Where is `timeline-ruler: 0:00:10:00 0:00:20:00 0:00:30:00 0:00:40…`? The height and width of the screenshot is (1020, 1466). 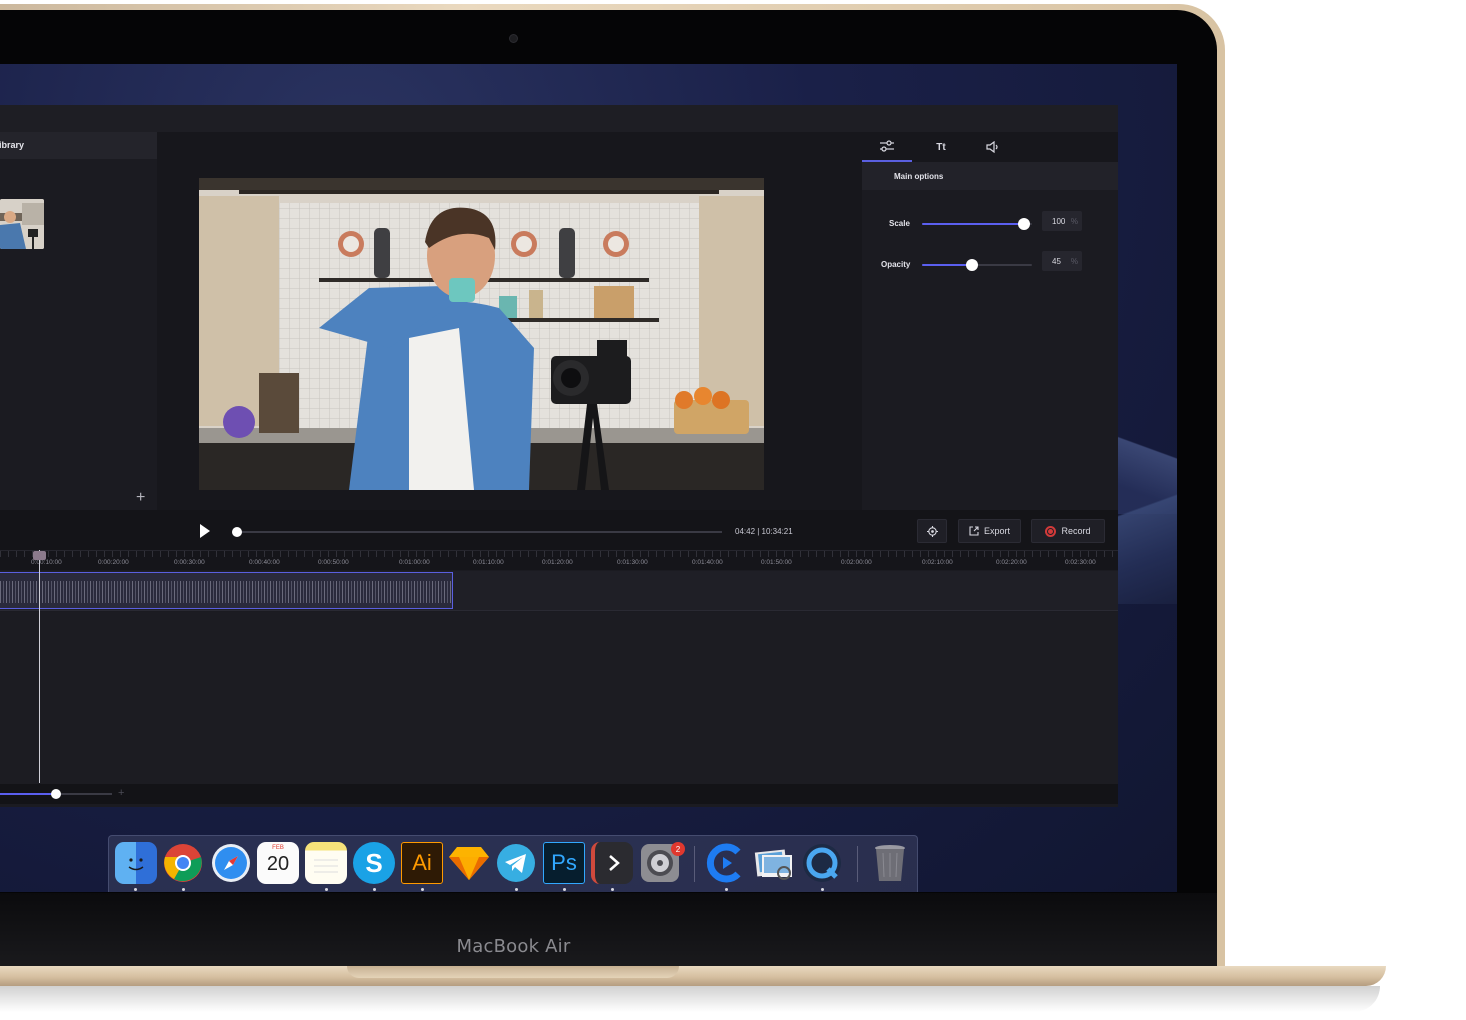 timeline-ruler: 0:00:10:00 0:00:20:00 0:00:30:00 0:00:40… is located at coordinates (559, 560).